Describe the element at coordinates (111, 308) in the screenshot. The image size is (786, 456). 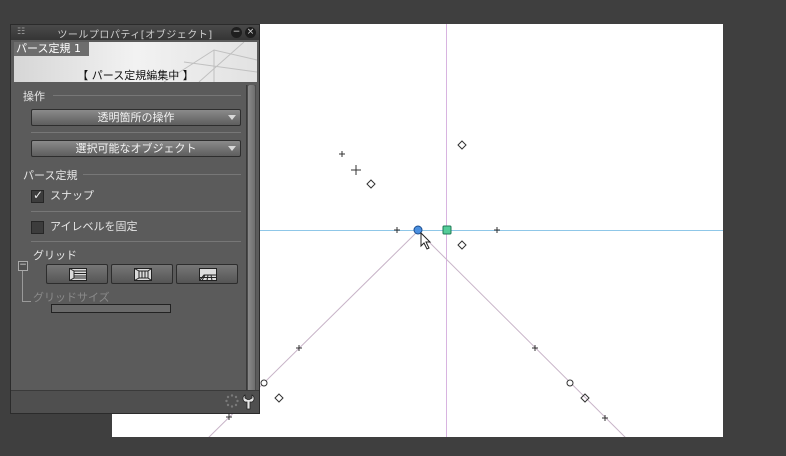
I see `grid-size-slider` at that location.